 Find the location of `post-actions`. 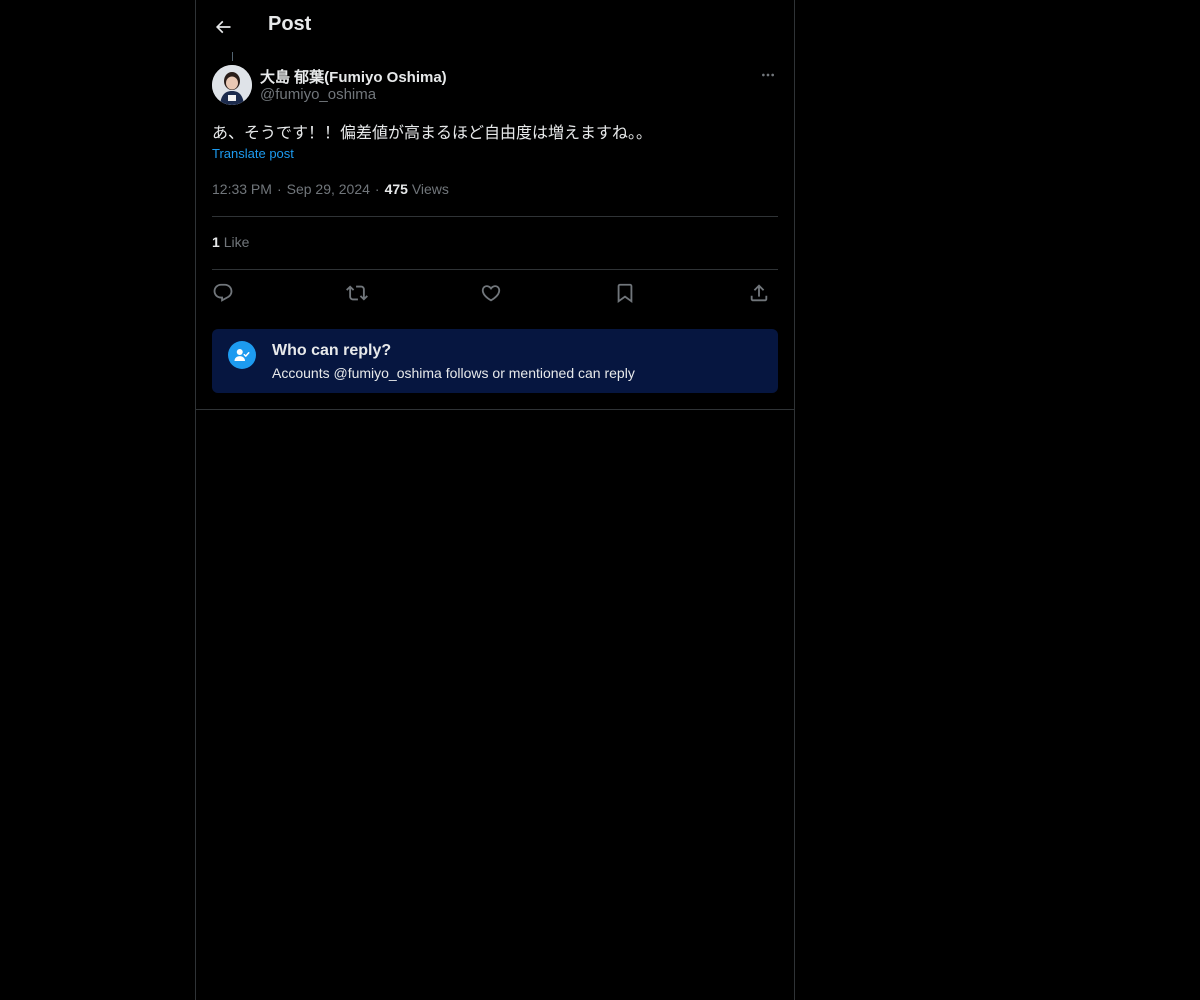

post-actions is located at coordinates (495, 293).